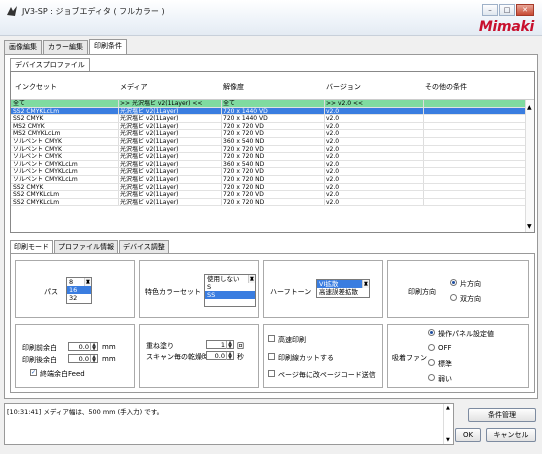  Describe the element at coordinates (31, 246) in the screenshot. I see `tab-print-mode: 印刷モード` at that location.